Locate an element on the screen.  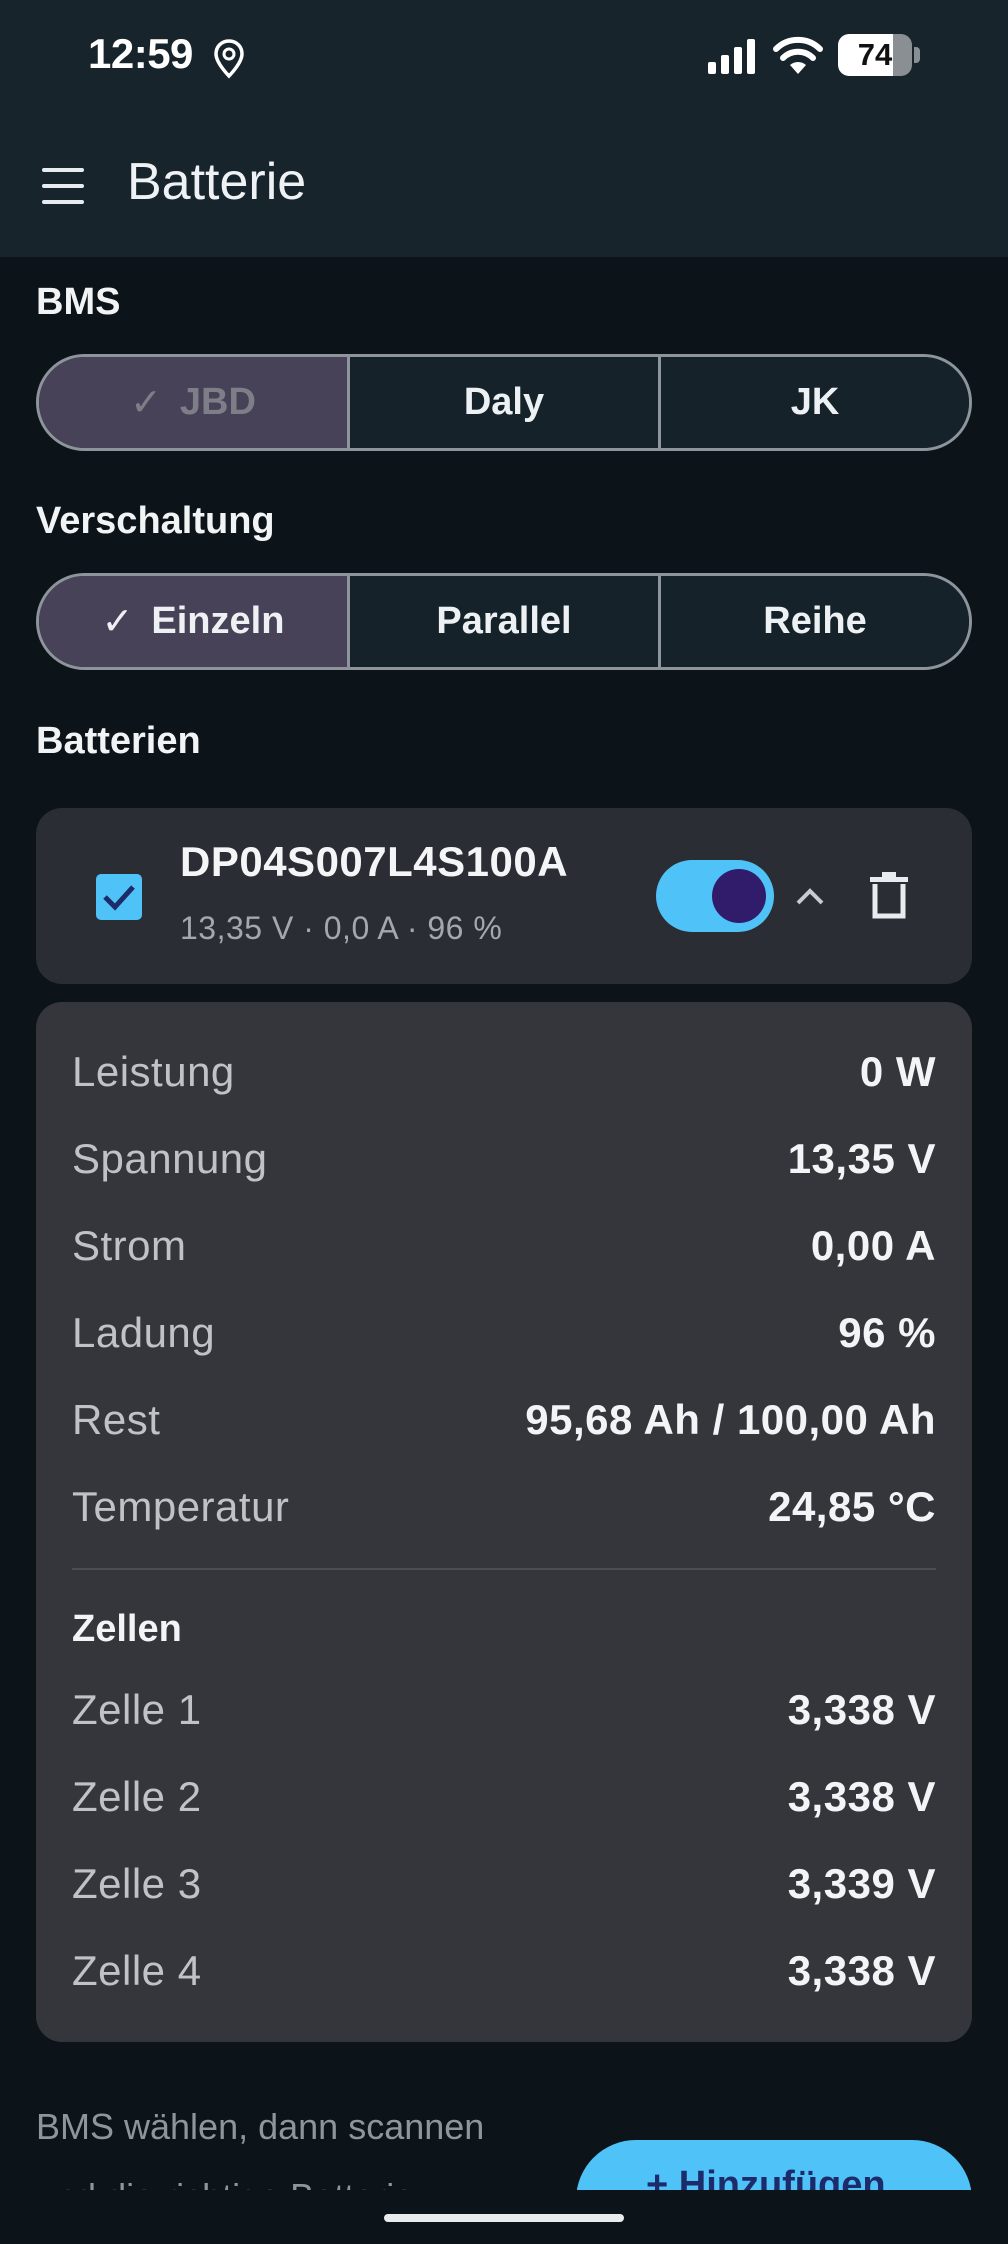
chevron-up-icon is located at coordinates (810, 896).